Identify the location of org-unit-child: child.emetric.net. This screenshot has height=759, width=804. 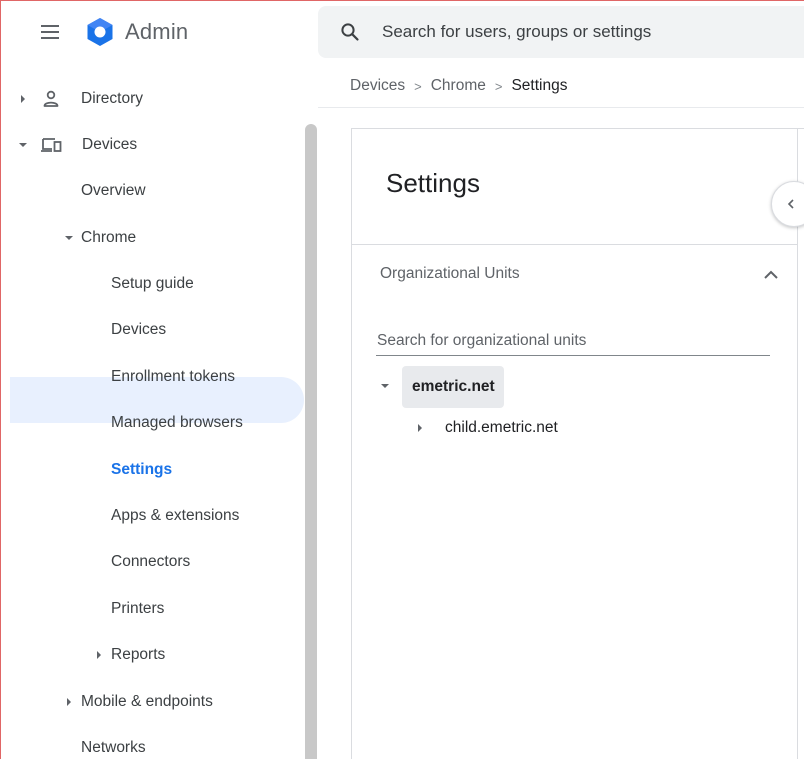
(501, 428).